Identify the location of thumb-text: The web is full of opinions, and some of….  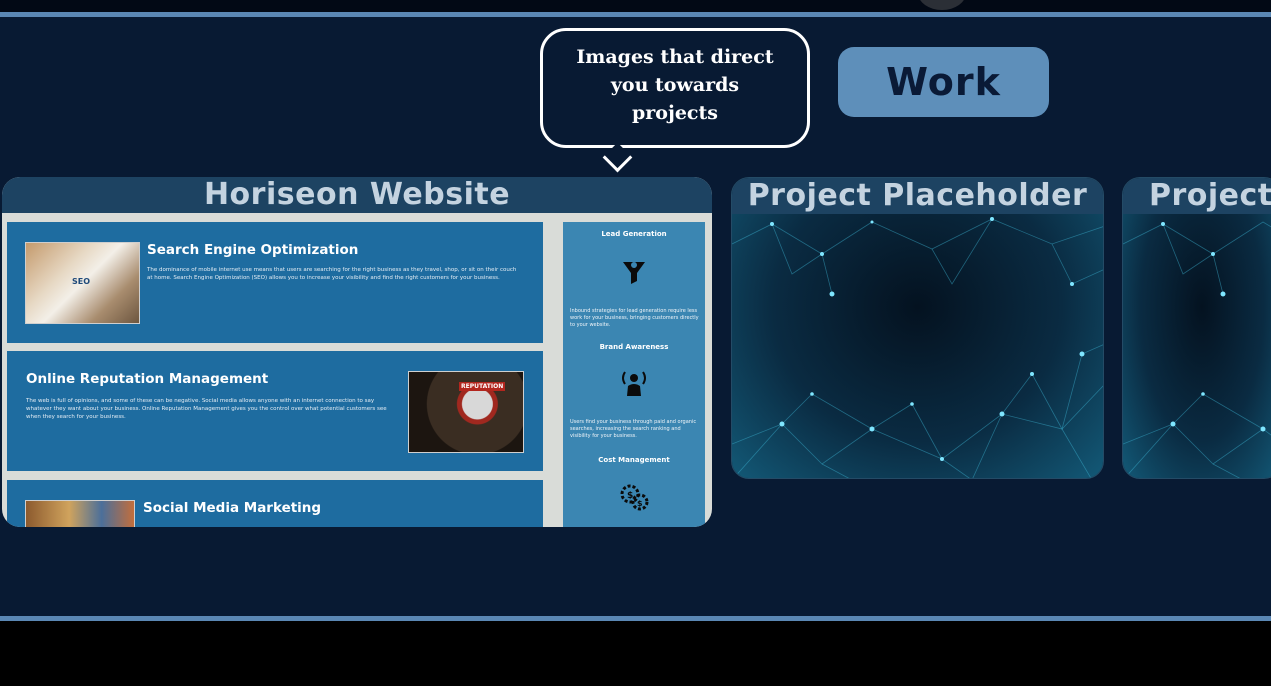
(206, 409).